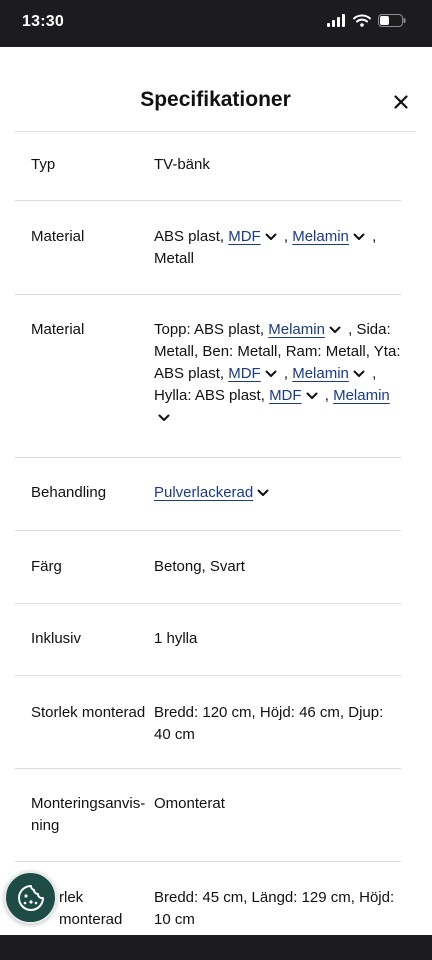 This screenshot has width=432, height=960. Describe the element at coordinates (174, 919) in the screenshot. I see `spec-value-line: 10 cm` at that location.